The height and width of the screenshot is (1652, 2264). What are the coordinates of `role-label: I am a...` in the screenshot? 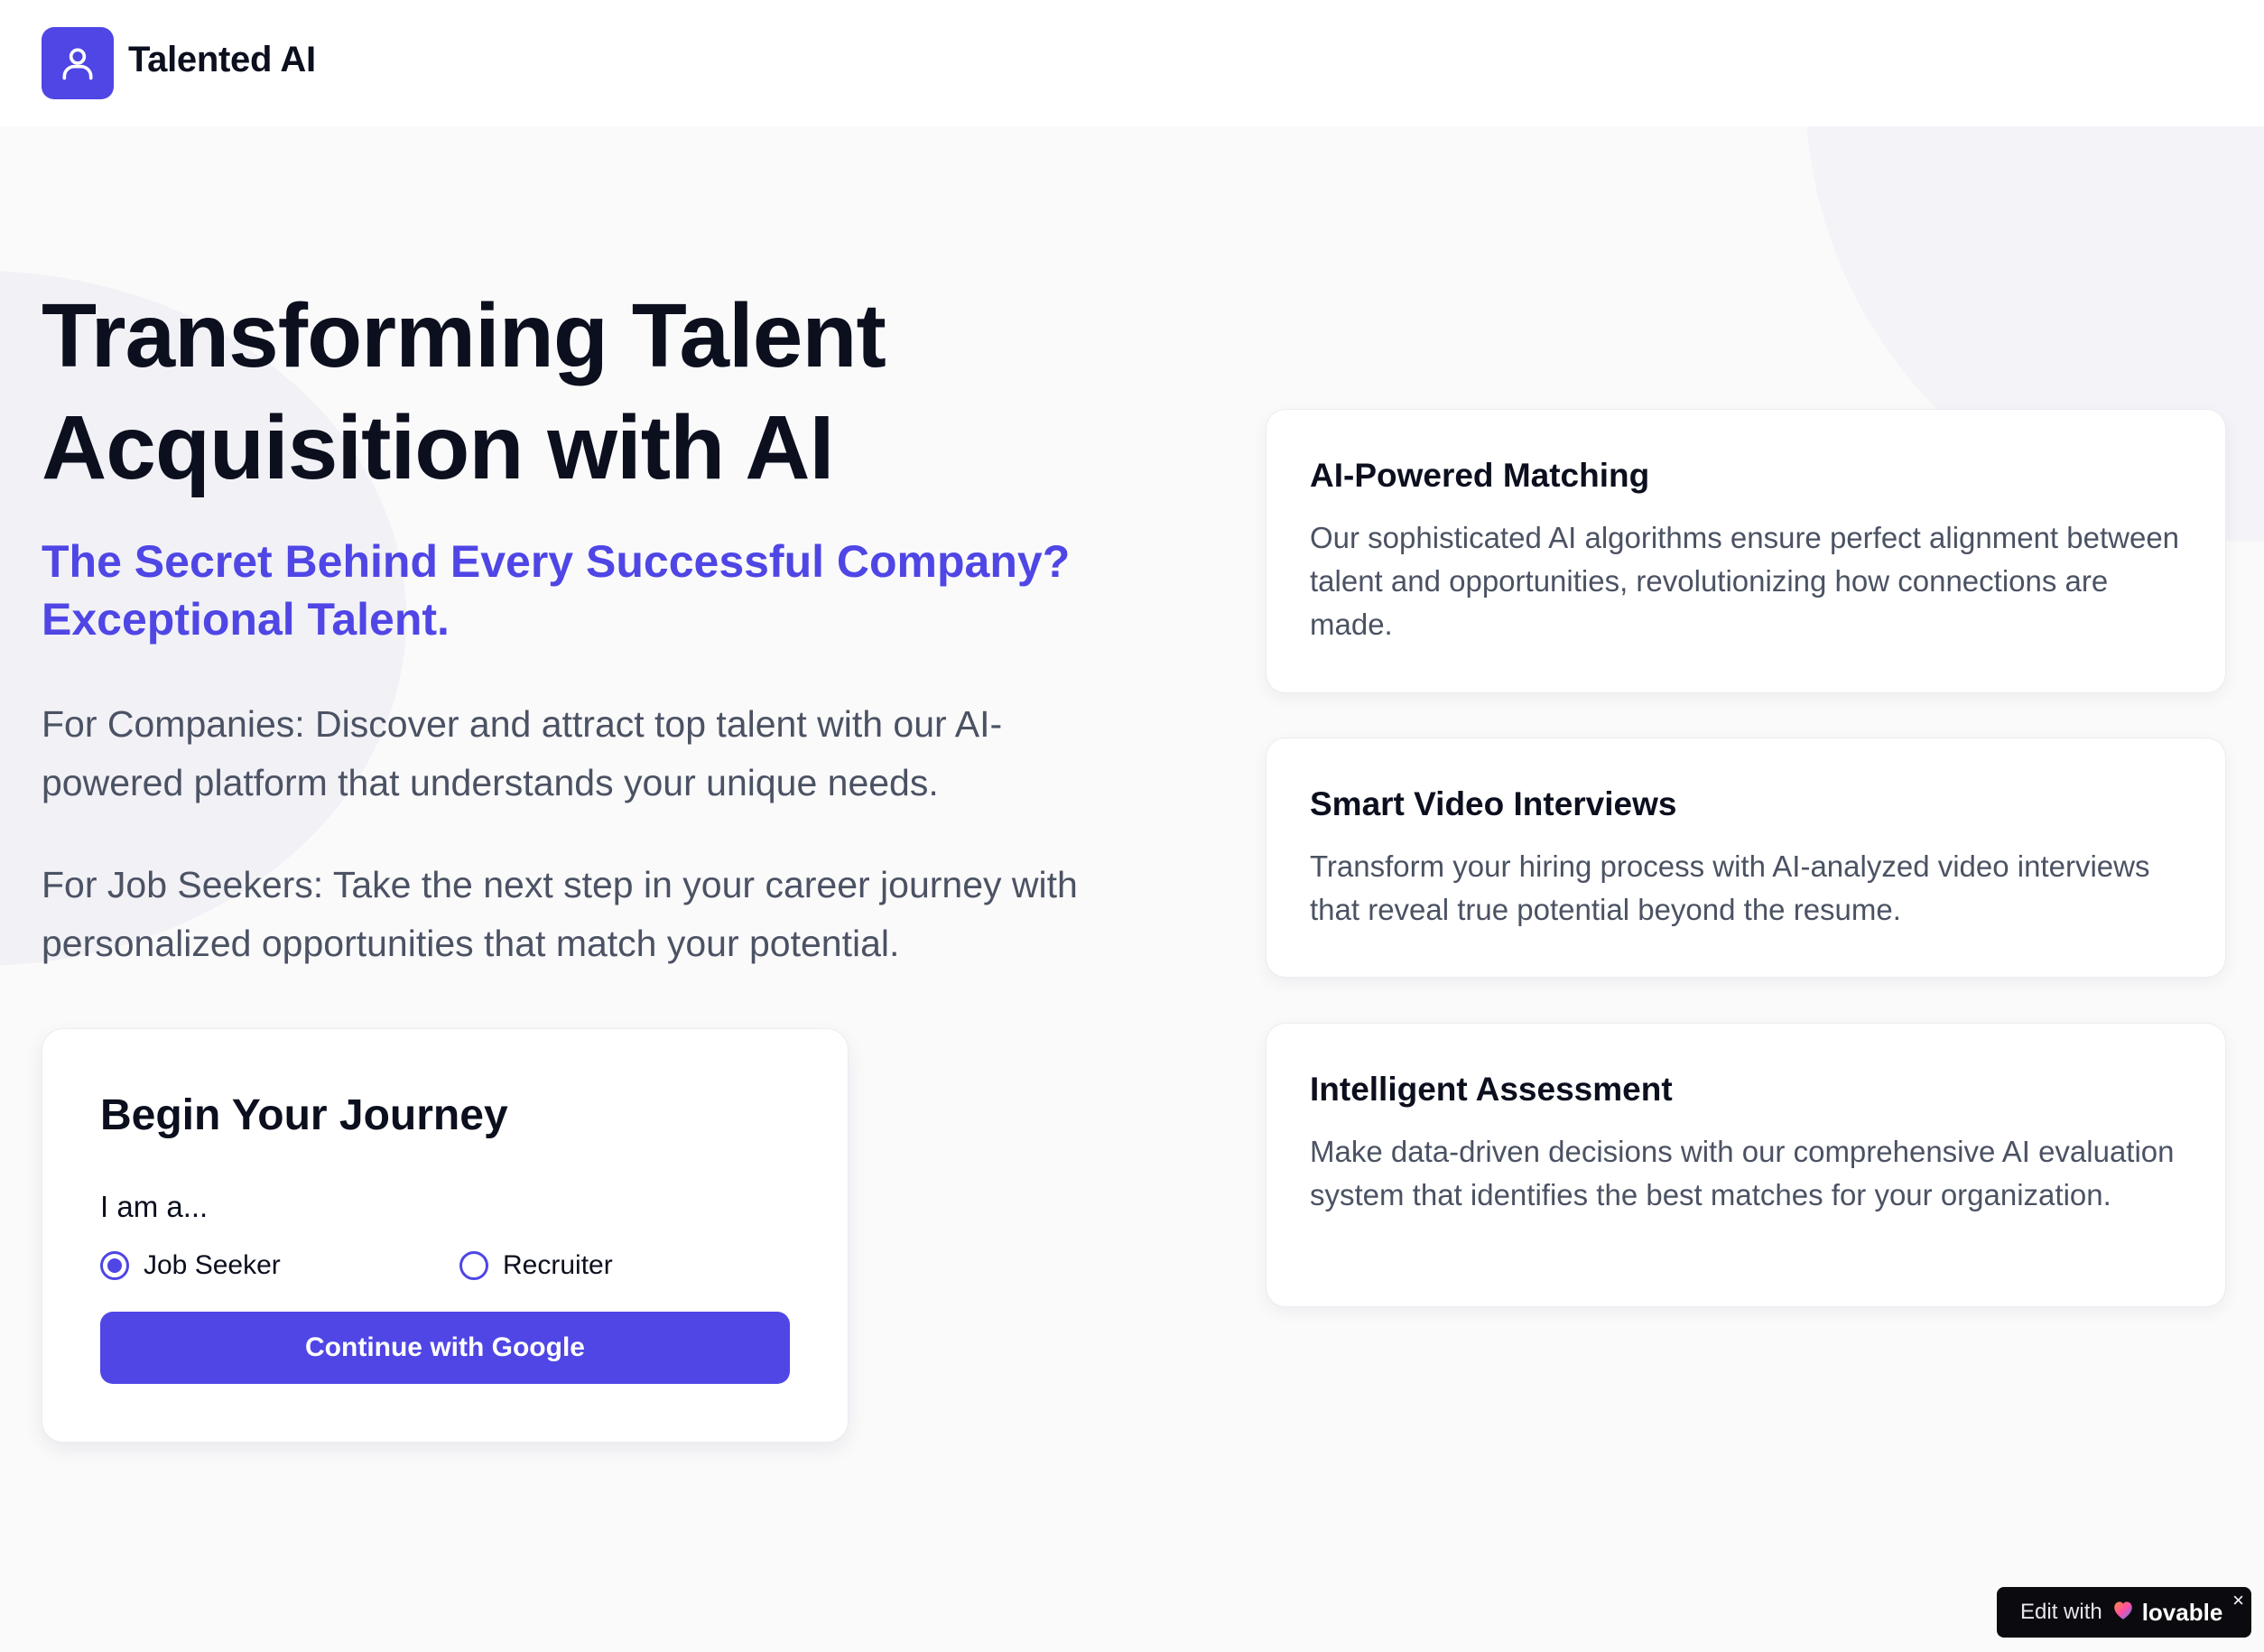 It's located at (155, 1206).